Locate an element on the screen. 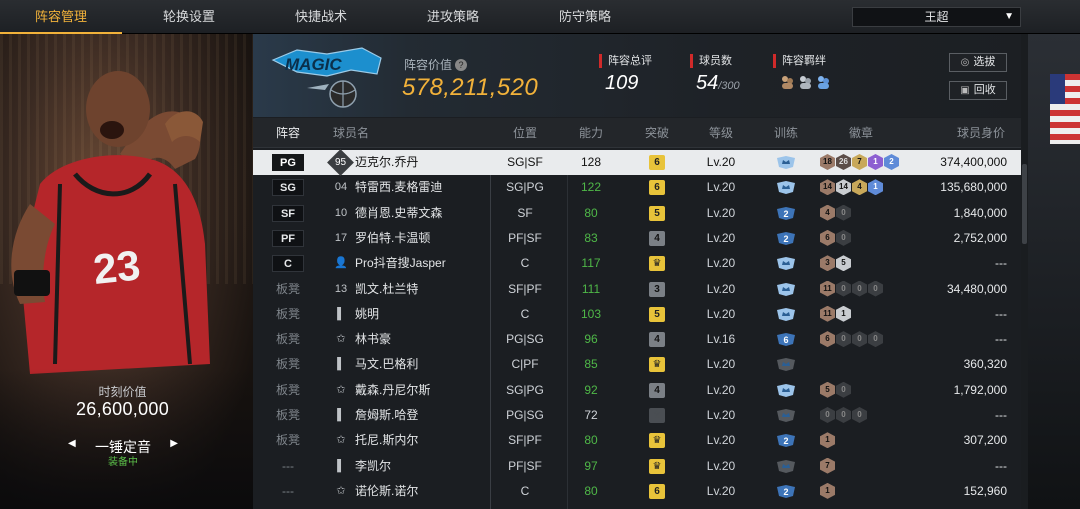  tab-lineup: 阵容管理 is located at coordinates (61, 17).